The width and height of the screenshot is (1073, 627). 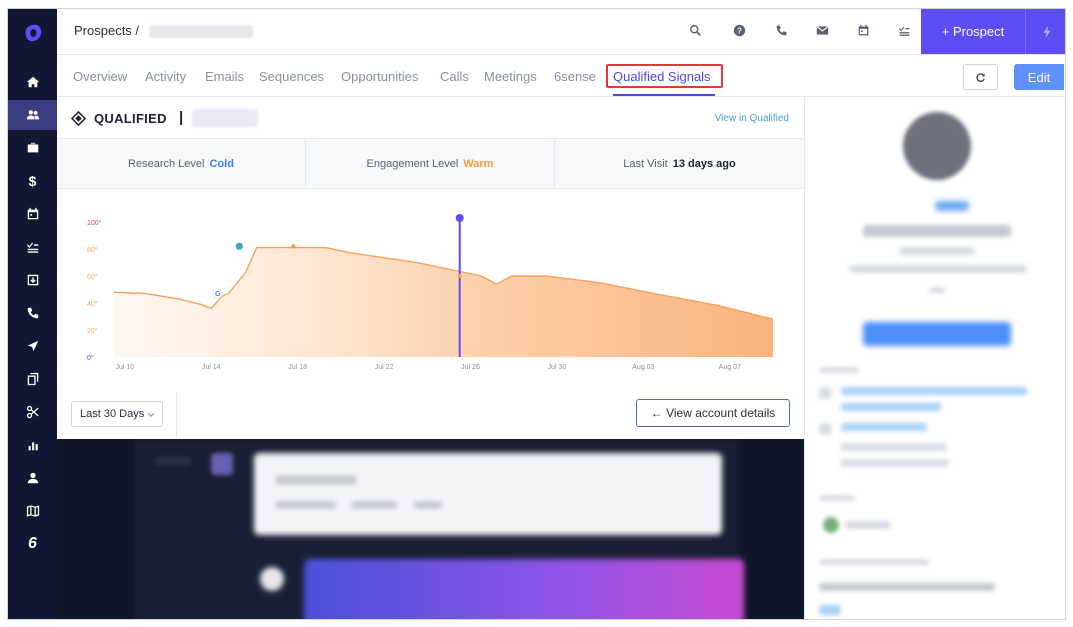 What do you see at coordinates (645, 164) in the screenshot?
I see `last-visit-label: Last Visit` at bounding box center [645, 164].